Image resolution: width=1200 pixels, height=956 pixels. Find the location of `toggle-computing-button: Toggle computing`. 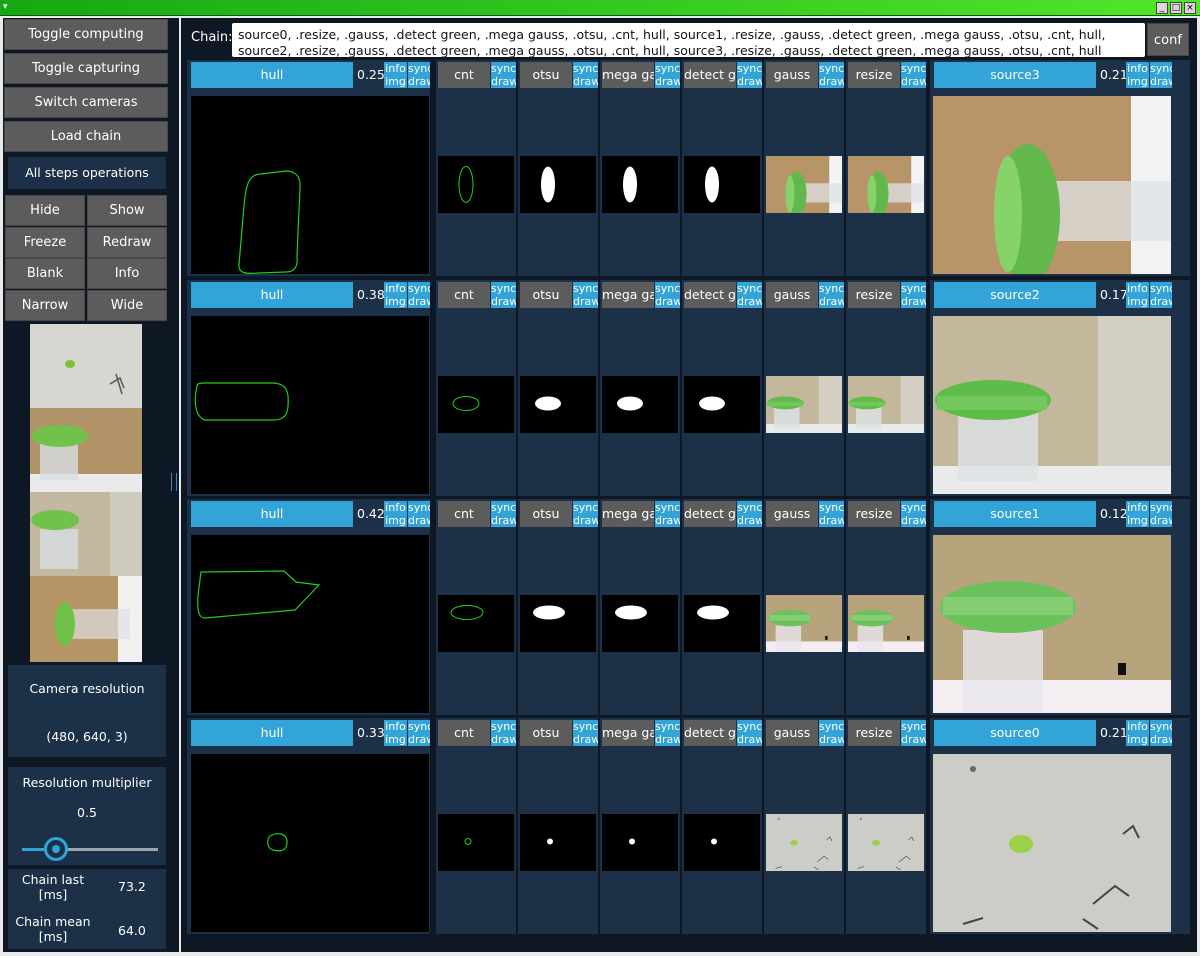

toggle-computing-button: Toggle computing is located at coordinates (86, 34).